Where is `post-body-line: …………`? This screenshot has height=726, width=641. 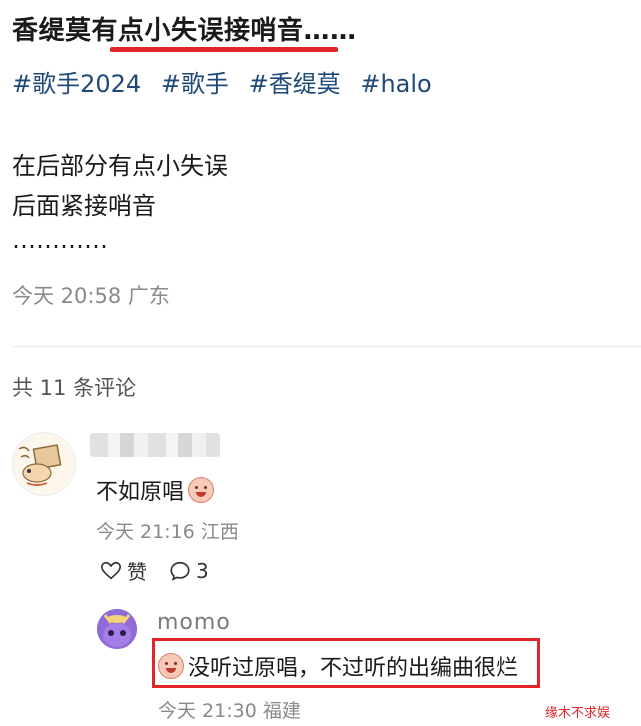
post-body-line: ………… is located at coordinates (60, 240).